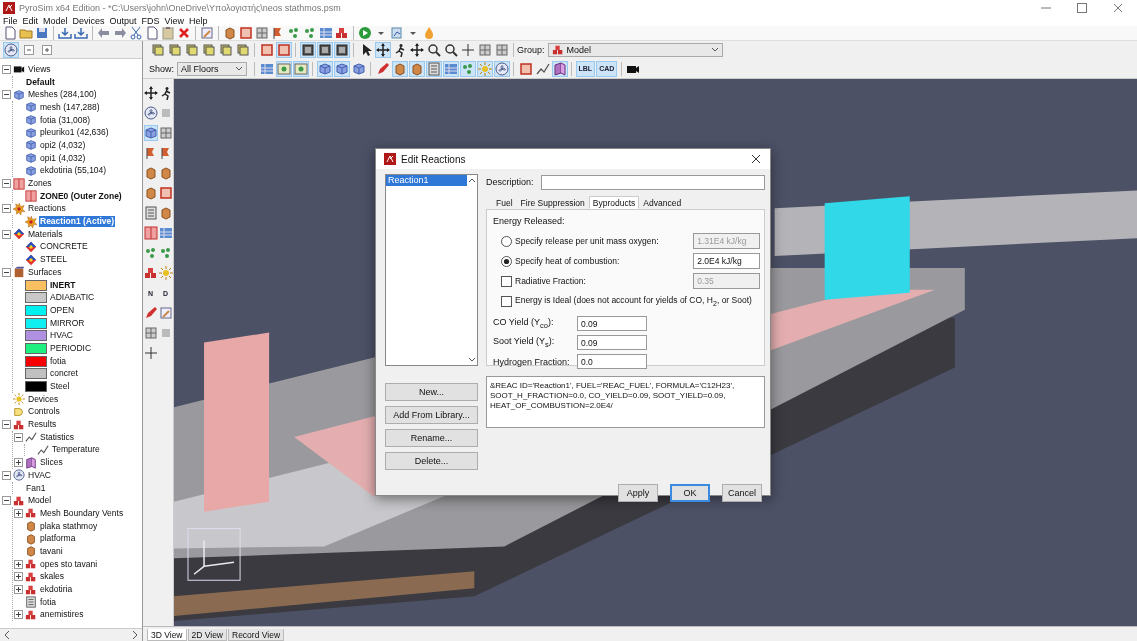  I want to click on tree-item: fotia (31,008), so click(65, 120).